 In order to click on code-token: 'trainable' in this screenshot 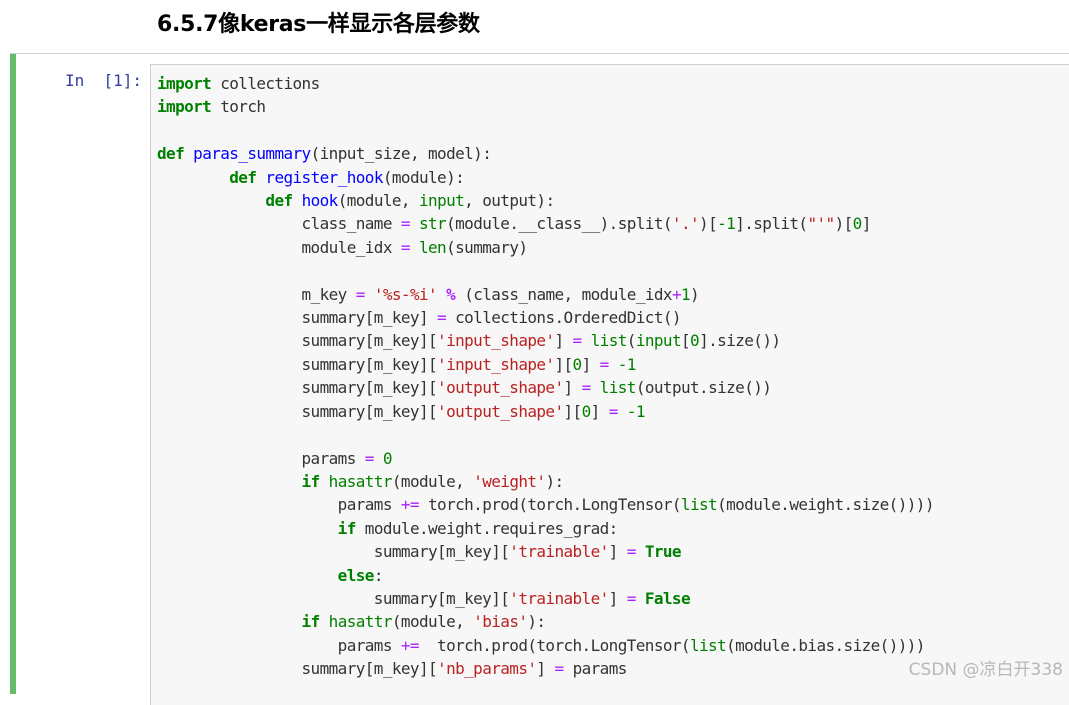, I will do `click(559, 598)`.